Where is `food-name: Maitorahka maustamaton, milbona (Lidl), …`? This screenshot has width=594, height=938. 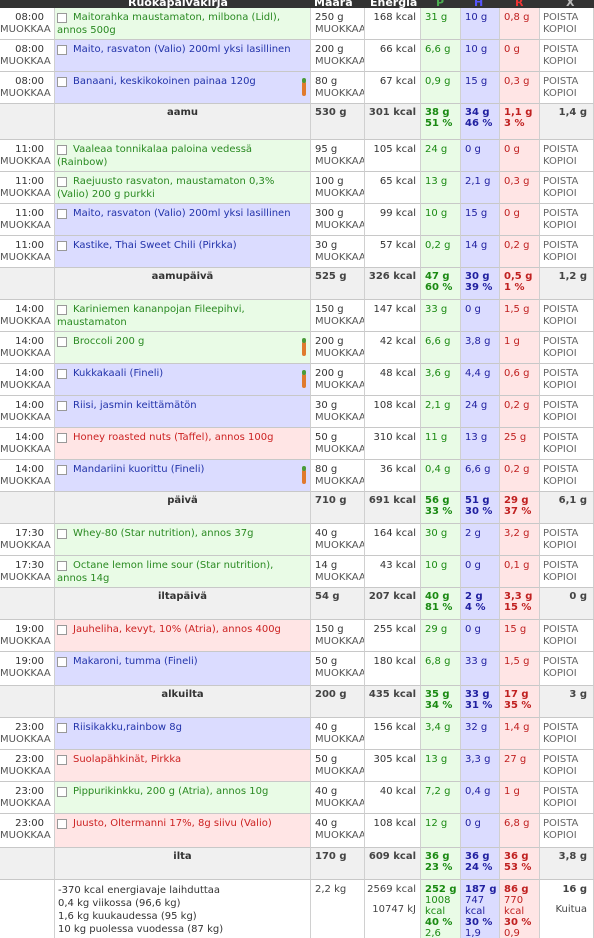 food-name: Maitorahka maustamaton, milbona (Lidl), … is located at coordinates (176, 24).